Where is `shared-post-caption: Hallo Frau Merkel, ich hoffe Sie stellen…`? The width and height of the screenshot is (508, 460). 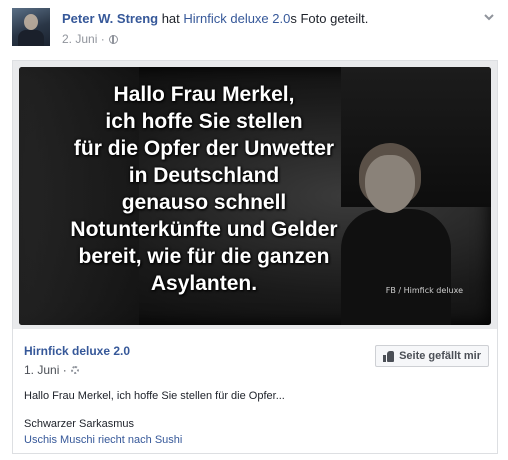
shared-post-caption: Hallo Frau Merkel, ich hoffe Sie stellen… is located at coordinates (154, 396).